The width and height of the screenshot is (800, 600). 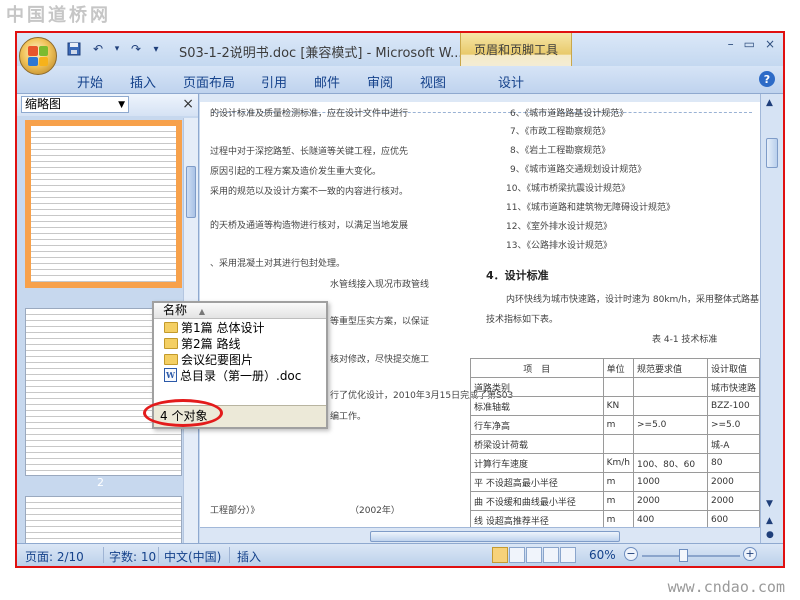 I want to click on zoom-in-icon: +, so click(x=750, y=554).